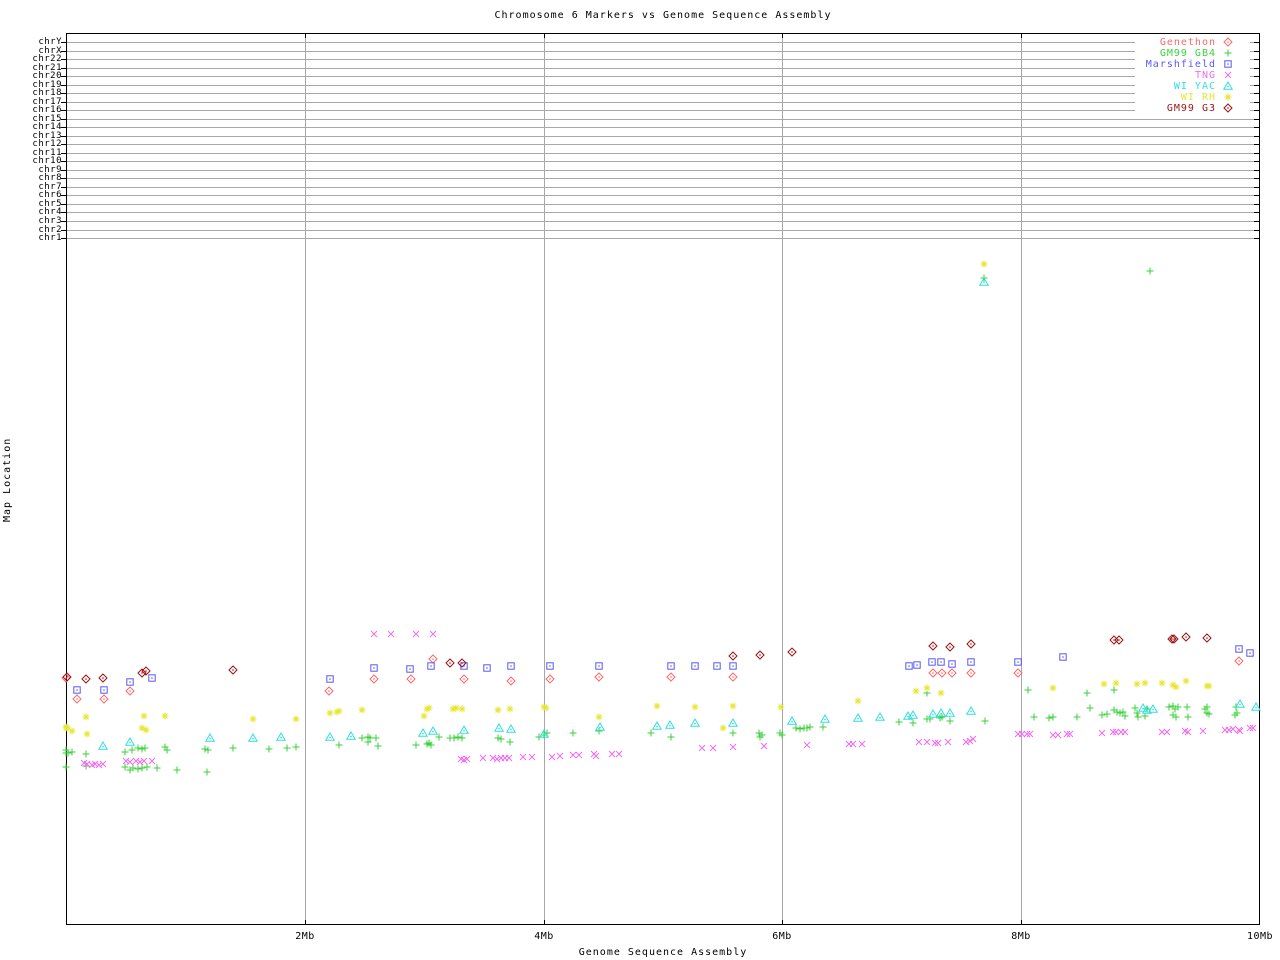 The height and width of the screenshot is (960, 1280). I want to click on chr-axis-label-chr20: chr20, so click(47, 76).